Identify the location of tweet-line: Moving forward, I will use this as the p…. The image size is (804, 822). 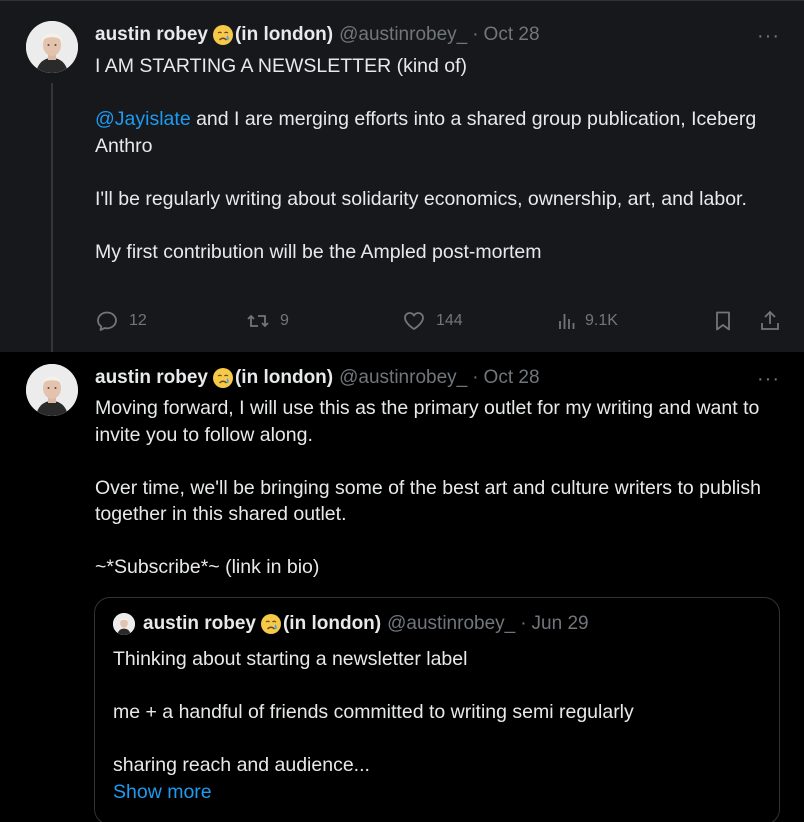
(427, 421).